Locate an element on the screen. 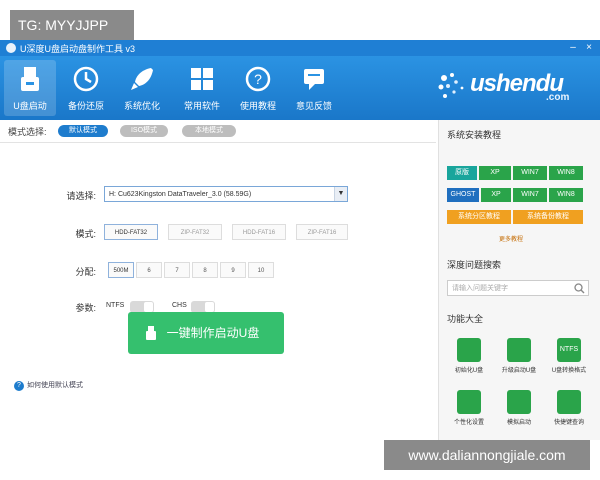  question-search-input: 请输入问题关键字 is located at coordinates (518, 288).